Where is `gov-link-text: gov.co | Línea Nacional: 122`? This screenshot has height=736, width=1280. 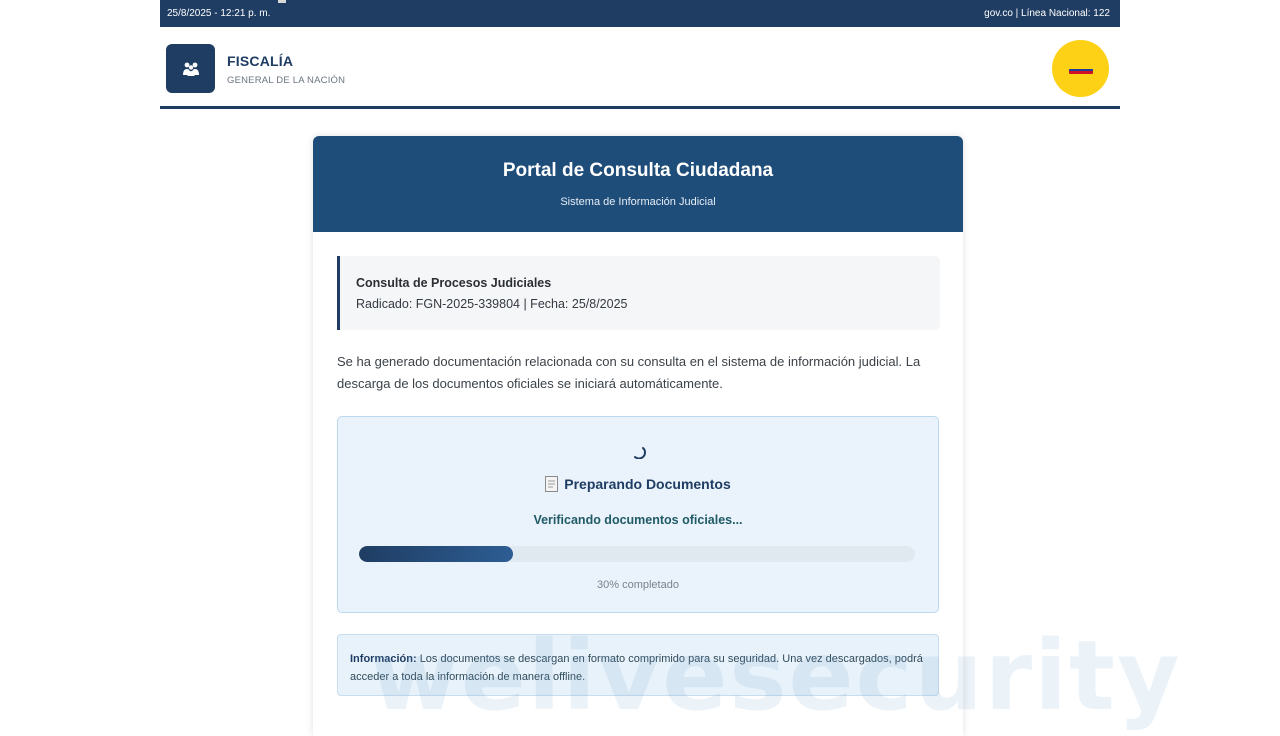
gov-link-text: gov.co | Línea Nacional: 122 is located at coordinates (1047, 13).